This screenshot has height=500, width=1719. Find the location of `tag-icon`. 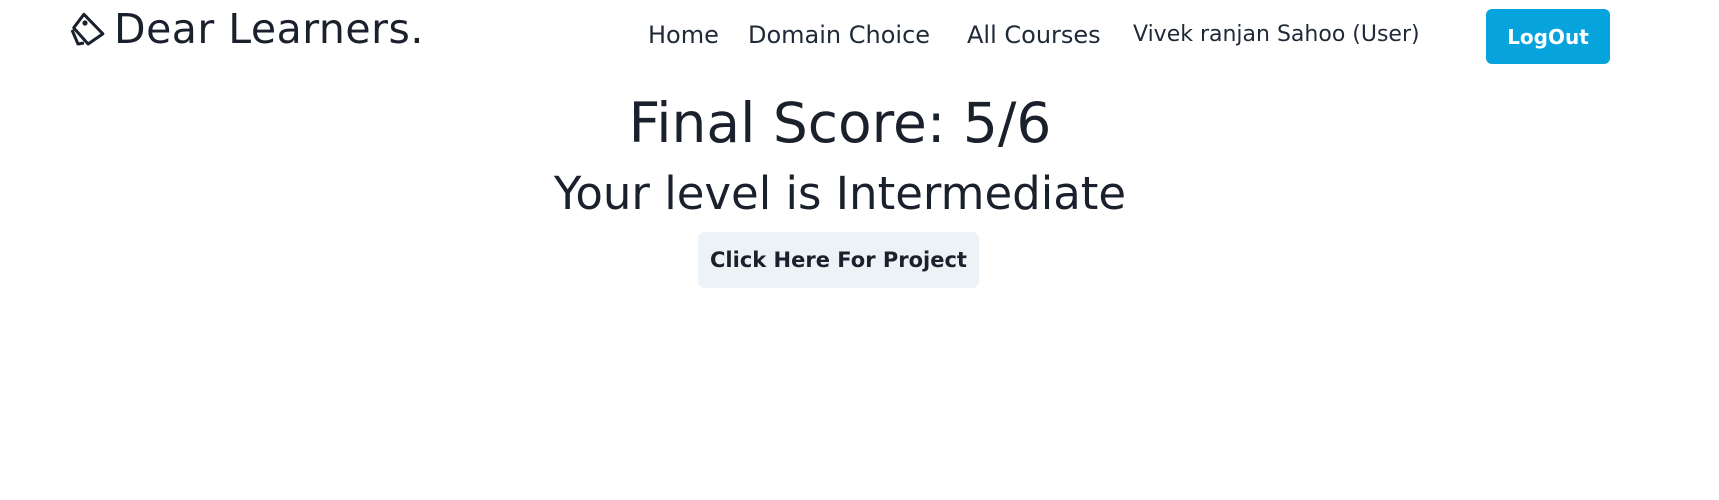

tag-icon is located at coordinates (87, 29).